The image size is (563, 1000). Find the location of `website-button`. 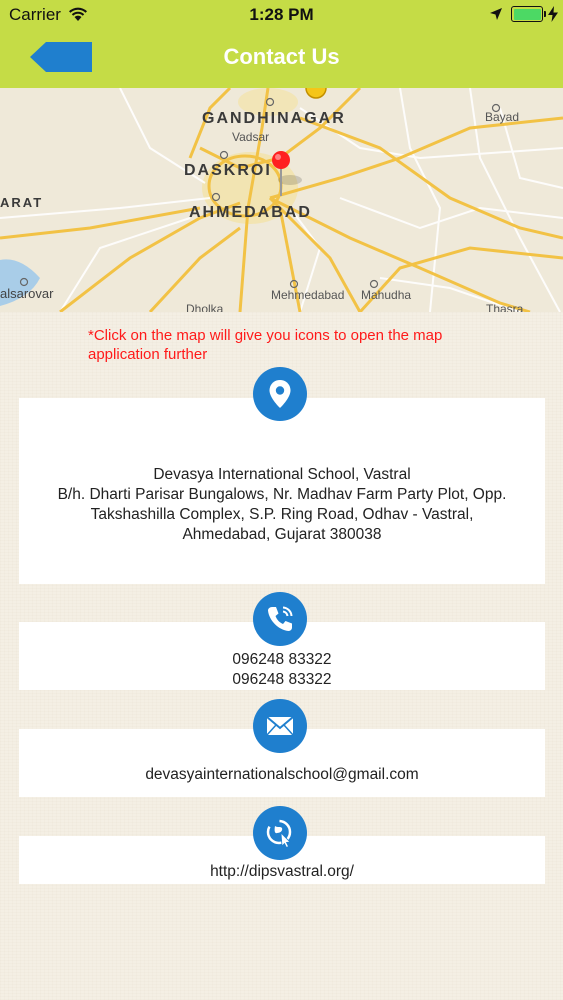

website-button is located at coordinates (280, 833).